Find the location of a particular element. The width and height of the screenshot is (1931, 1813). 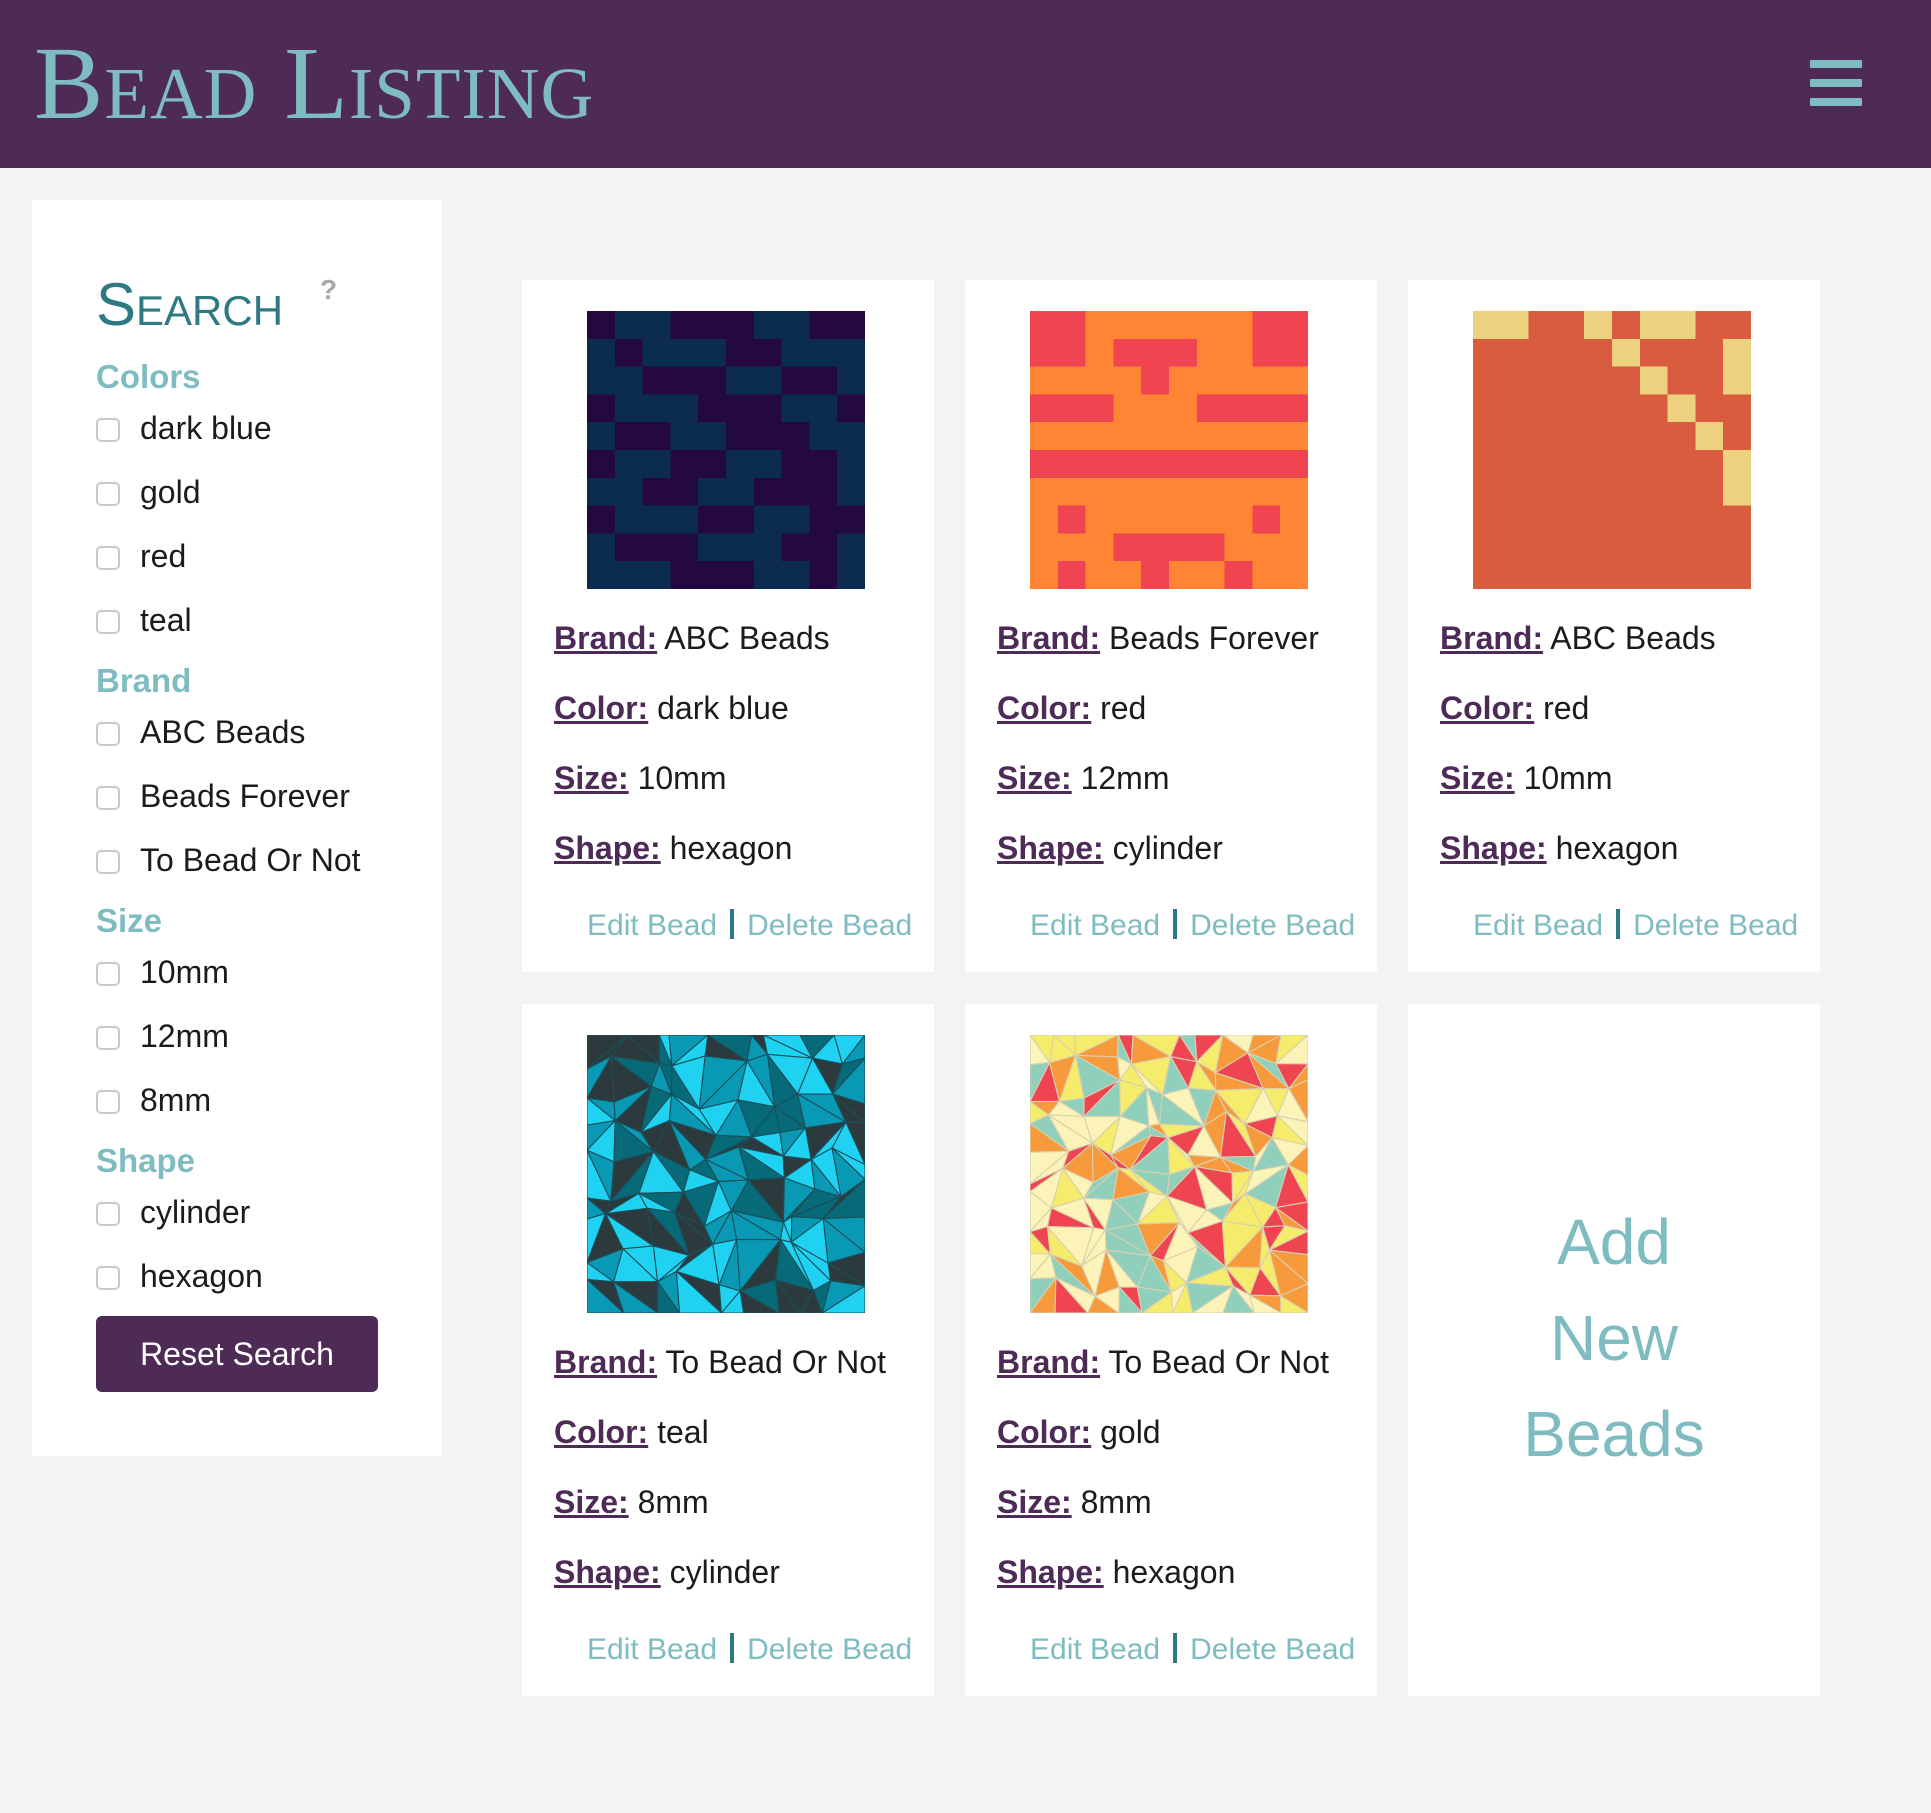

color-value: red is located at coordinates (1123, 708).